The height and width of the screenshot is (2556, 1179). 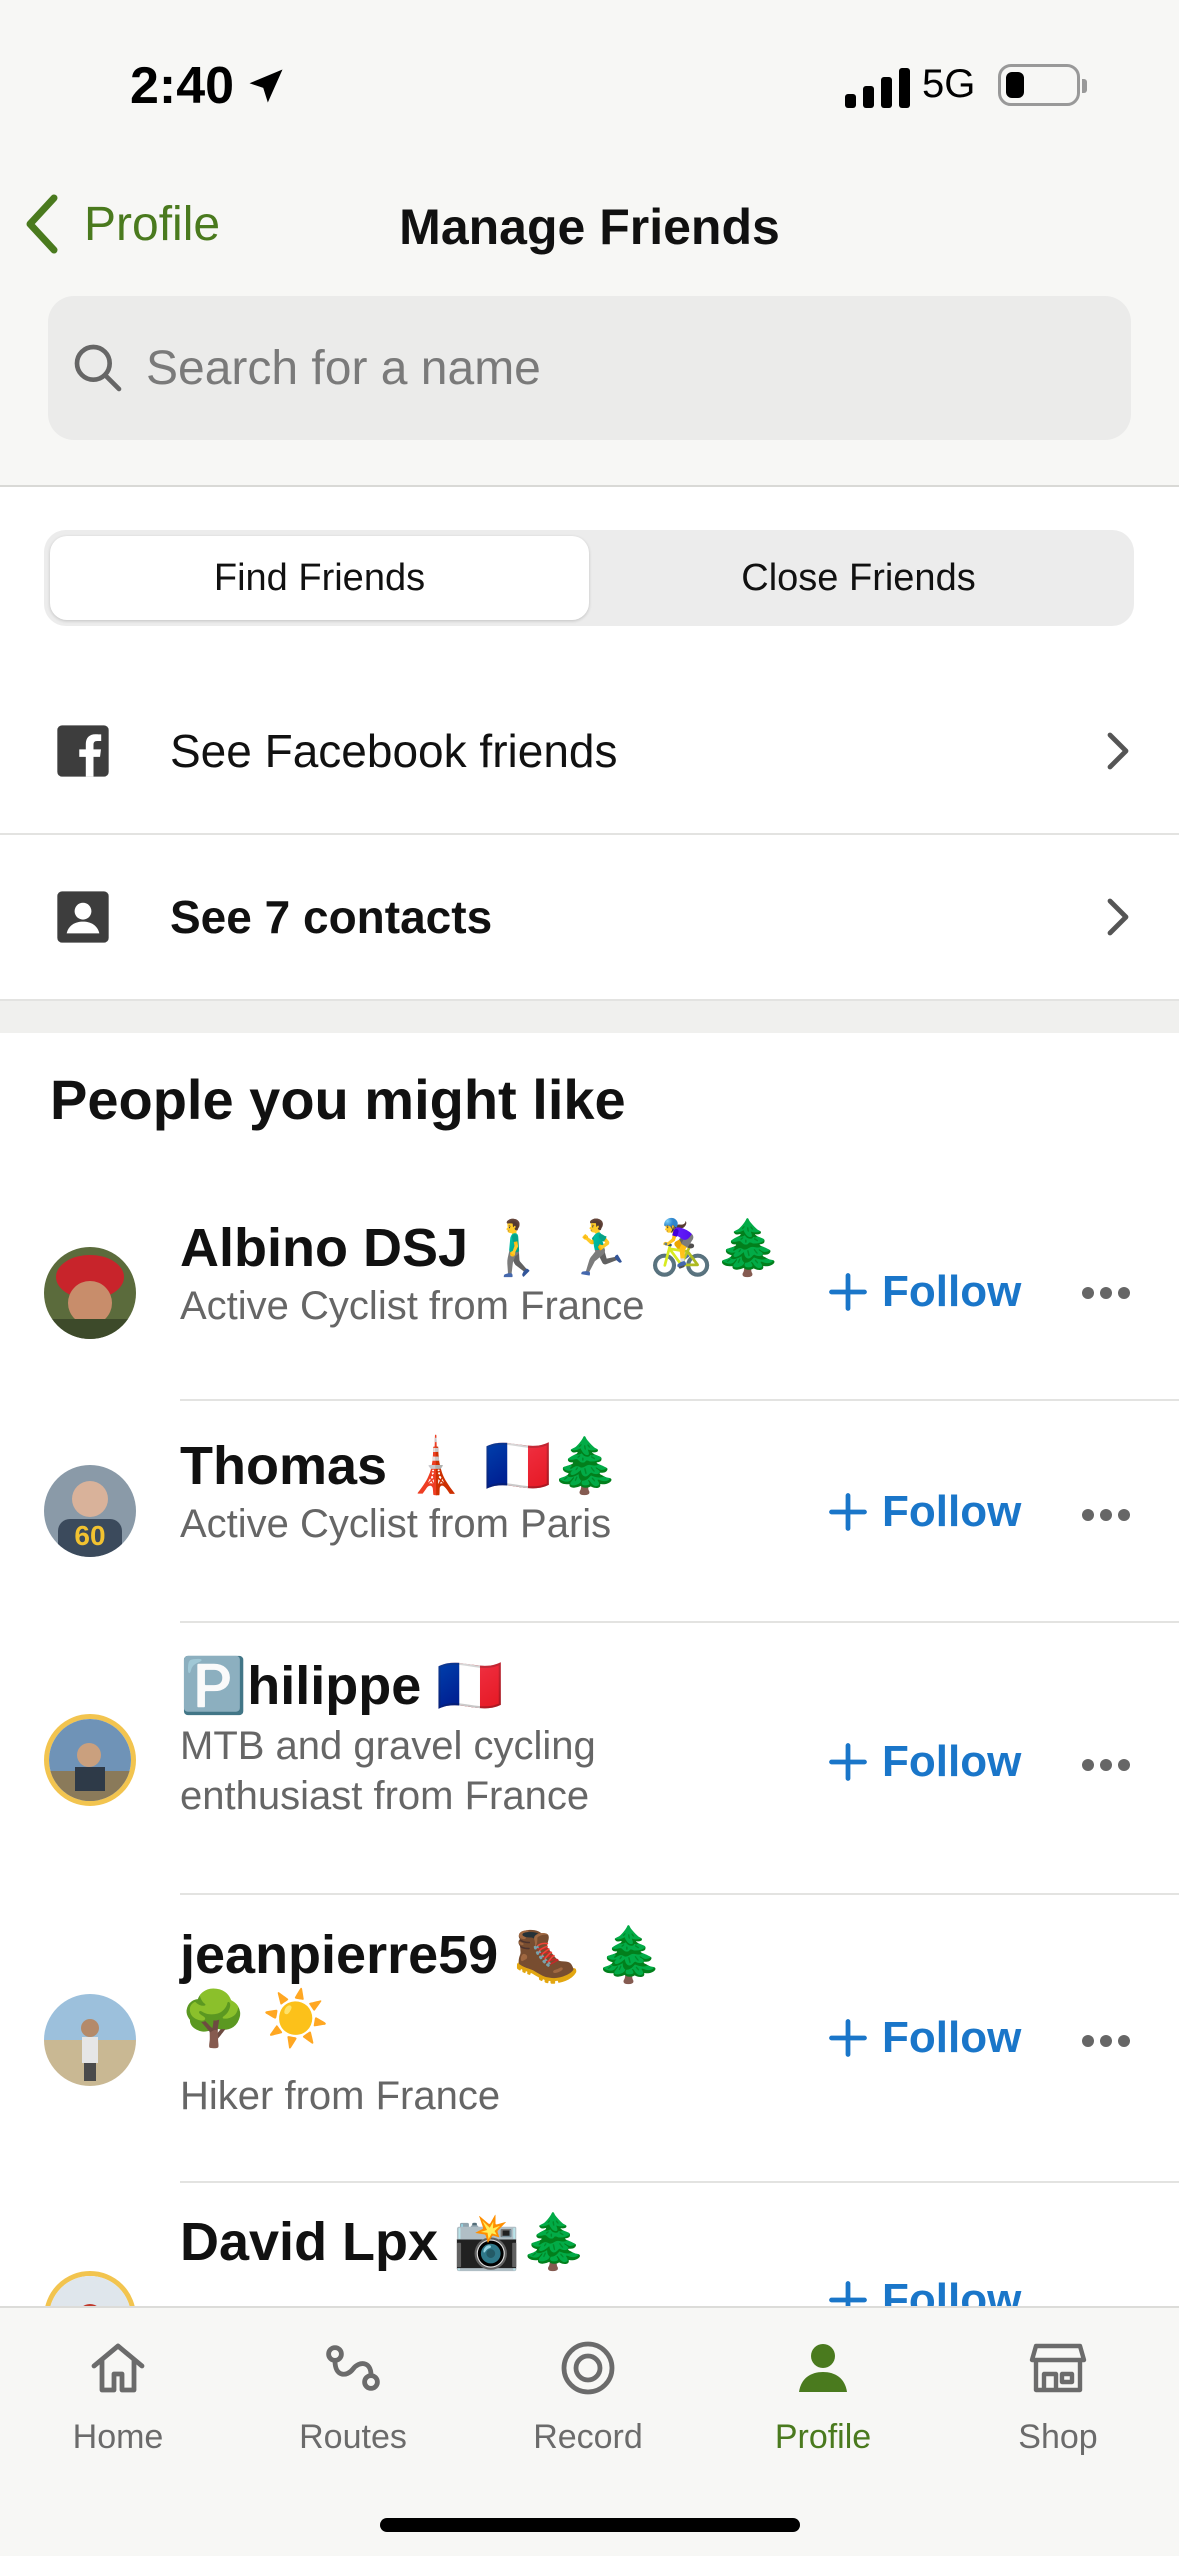 I want to click on person-name: jeanpierre59 🥾 🌲 🌳 ☀️, so click(x=421, y=1987).